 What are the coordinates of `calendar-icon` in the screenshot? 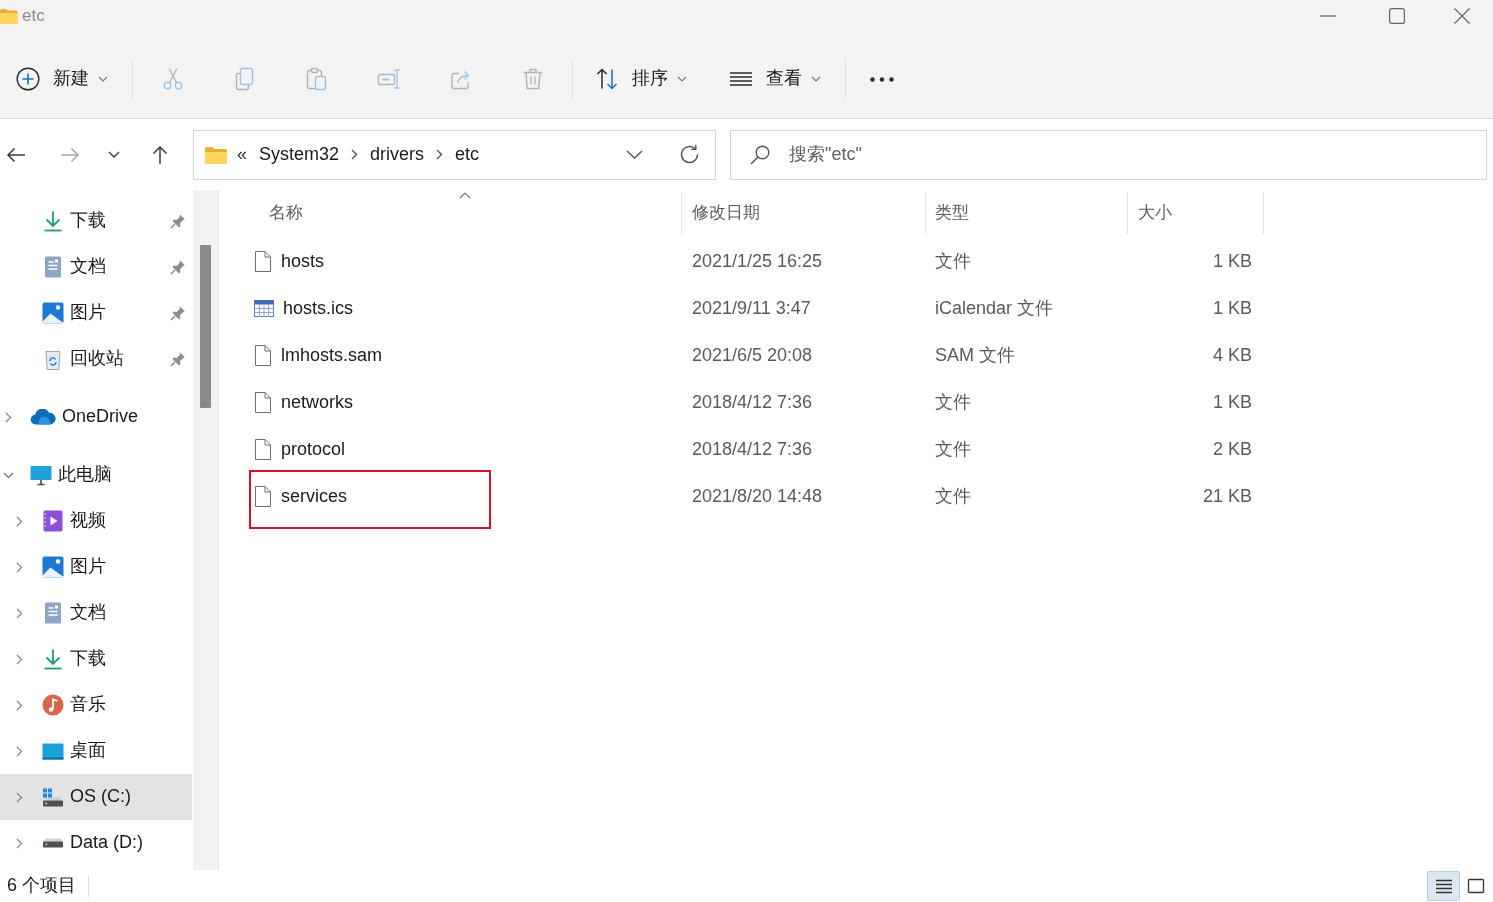 It's located at (264, 308).